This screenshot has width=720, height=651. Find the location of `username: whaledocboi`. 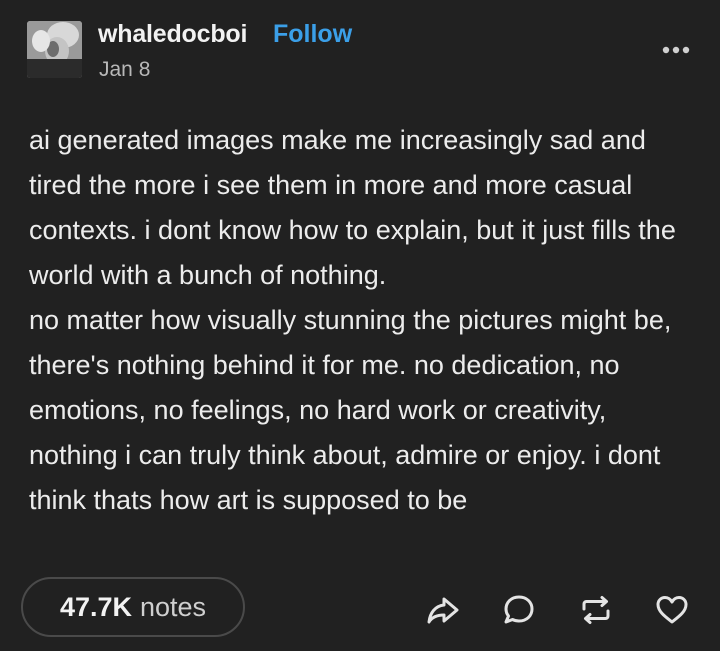

username: whaledocboi is located at coordinates (172, 34).